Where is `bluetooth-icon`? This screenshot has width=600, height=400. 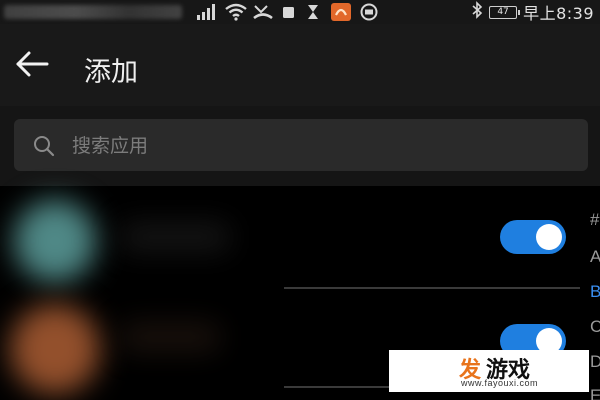
bluetooth-icon is located at coordinates (477, 12).